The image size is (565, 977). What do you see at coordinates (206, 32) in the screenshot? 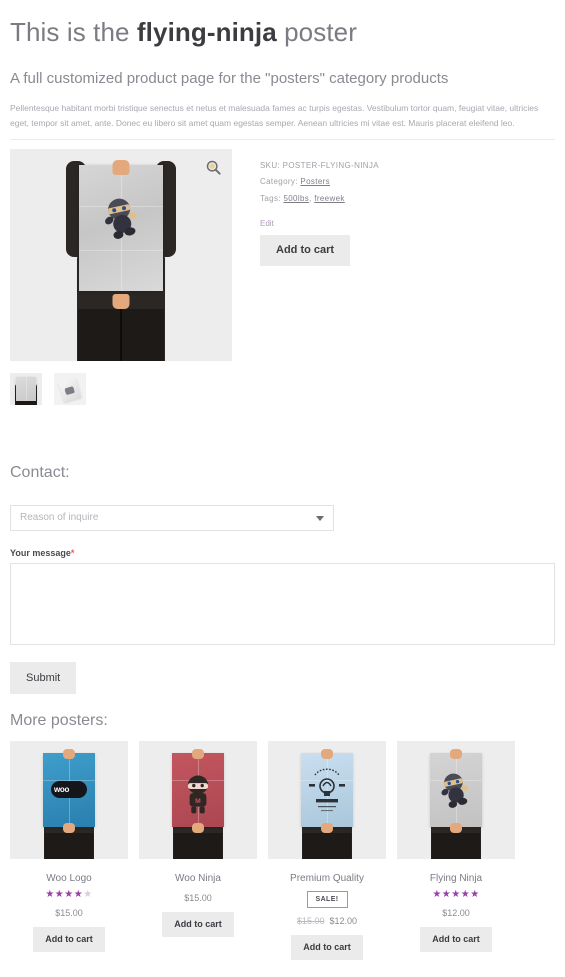
I see `page-title-product-slug: flying-ninja` at bounding box center [206, 32].